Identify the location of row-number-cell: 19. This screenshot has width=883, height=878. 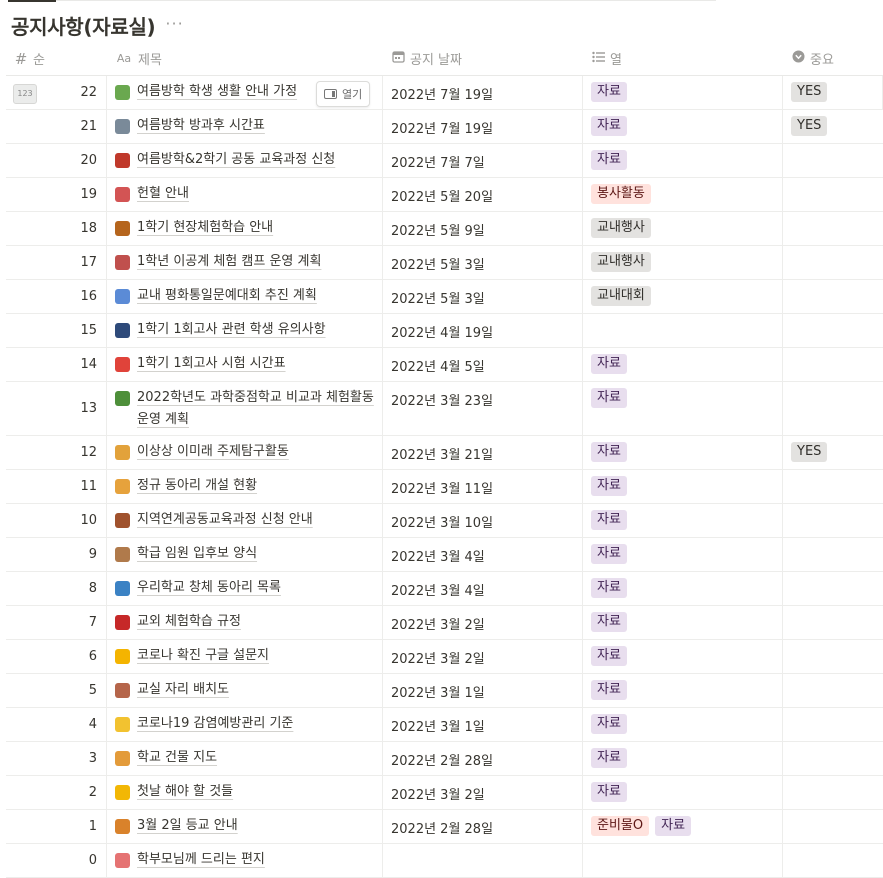
(56, 194).